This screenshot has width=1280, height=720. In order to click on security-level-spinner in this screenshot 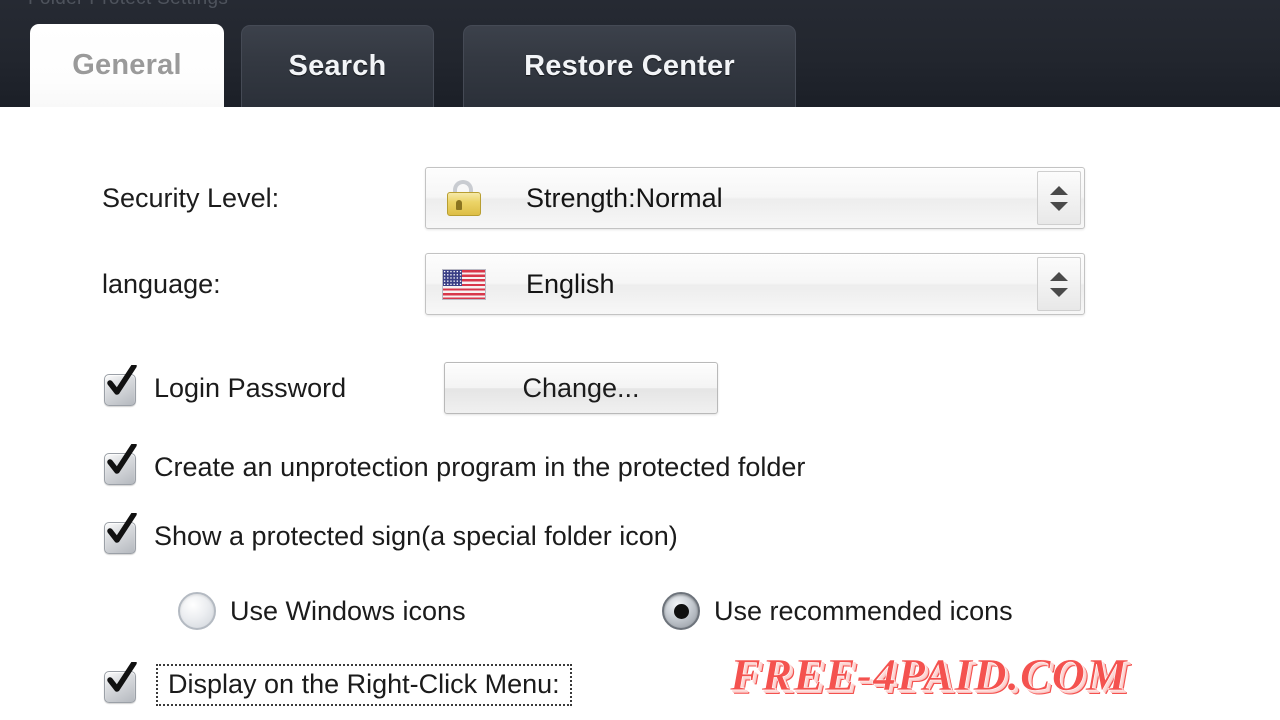, I will do `click(1059, 198)`.